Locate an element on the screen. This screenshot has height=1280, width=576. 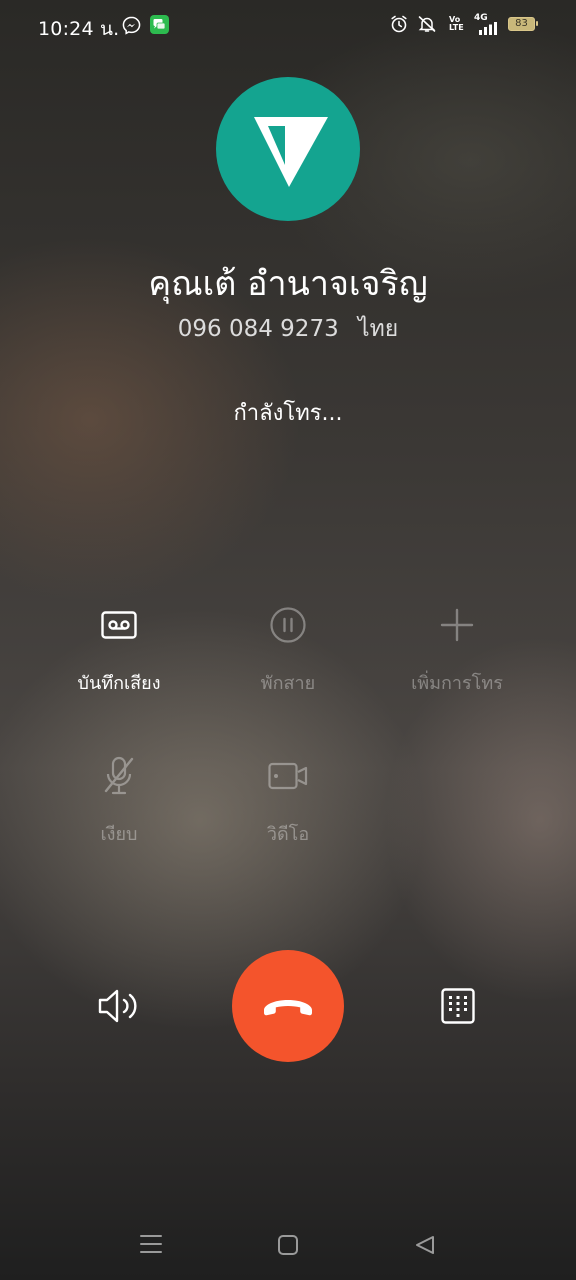
plus-icon is located at coordinates (457, 625).